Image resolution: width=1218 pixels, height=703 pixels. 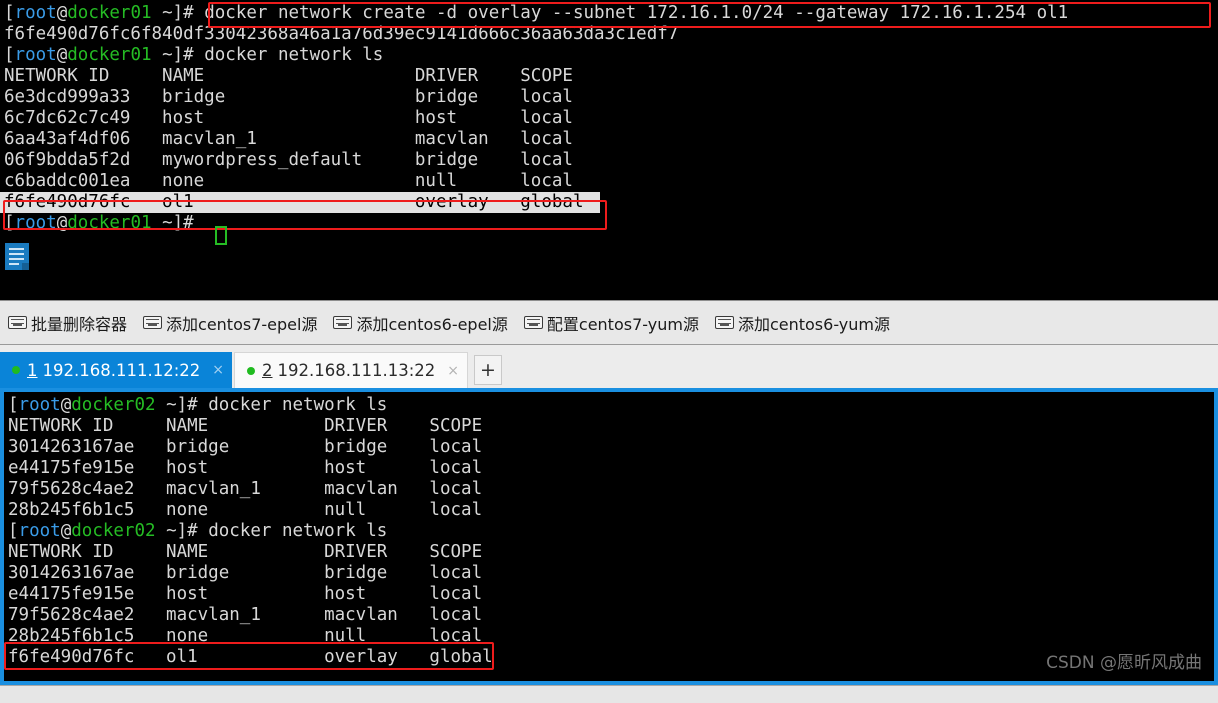 I want to click on status-bar, so click(x=609, y=694).